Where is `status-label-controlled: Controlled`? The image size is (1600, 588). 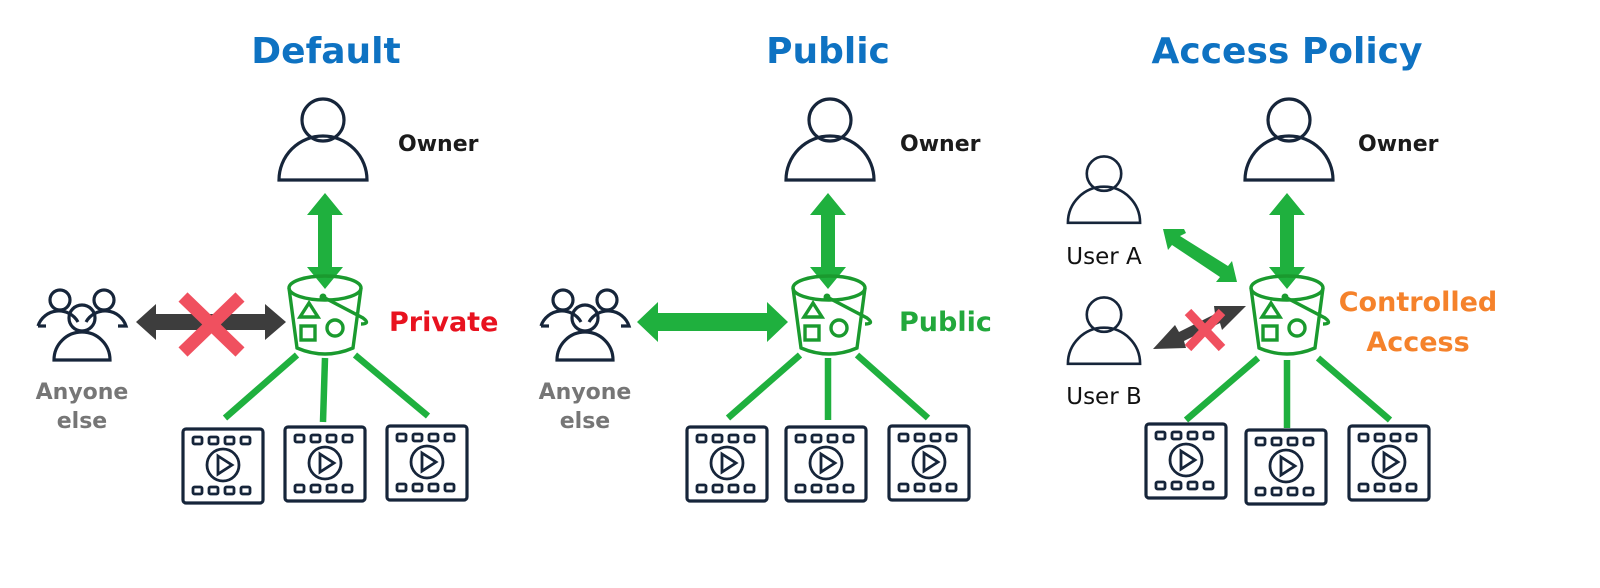
status-label-controlled: Controlled is located at coordinates (1418, 302).